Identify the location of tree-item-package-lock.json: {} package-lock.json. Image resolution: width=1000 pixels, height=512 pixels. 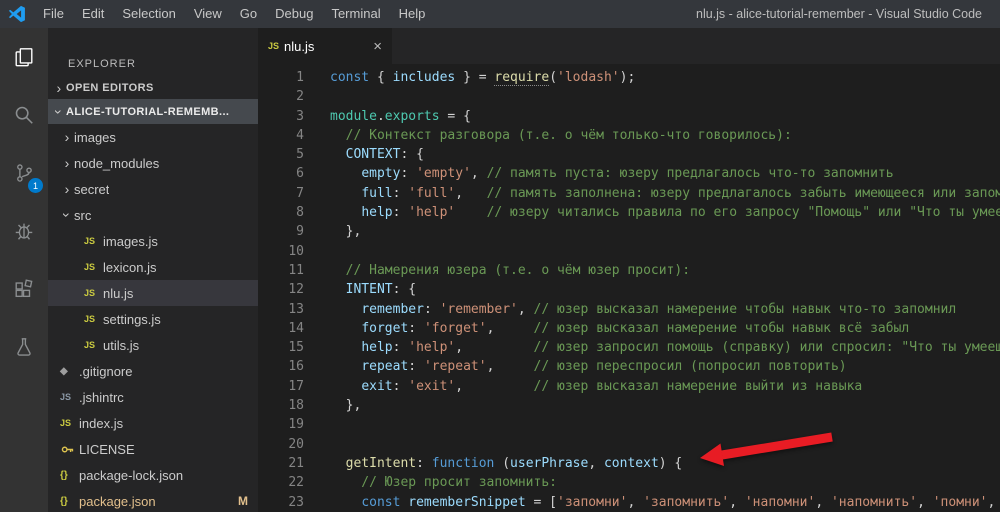
(153, 475).